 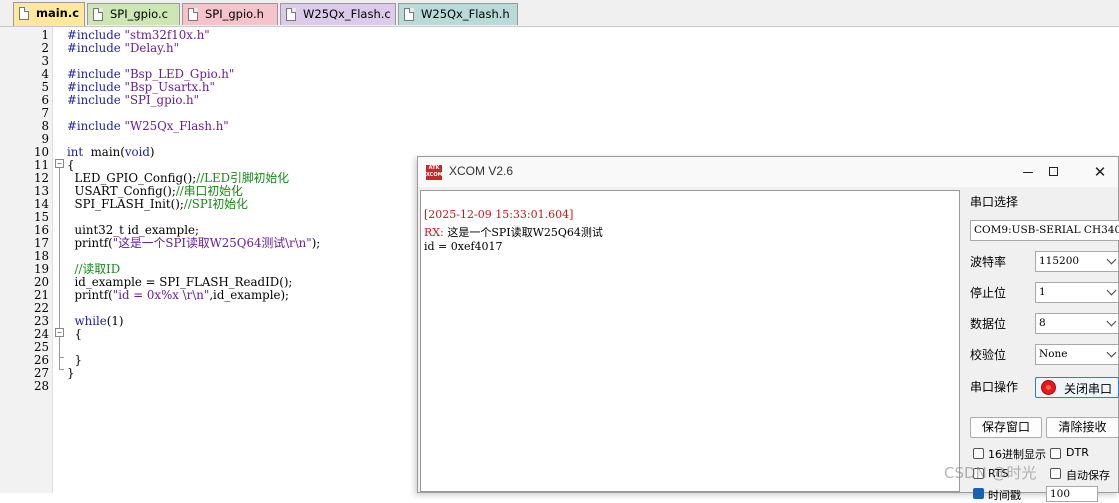 What do you see at coordinates (176, 126) in the screenshot?
I see `code-token: "W25Qx_Flash.h"` at bounding box center [176, 126].